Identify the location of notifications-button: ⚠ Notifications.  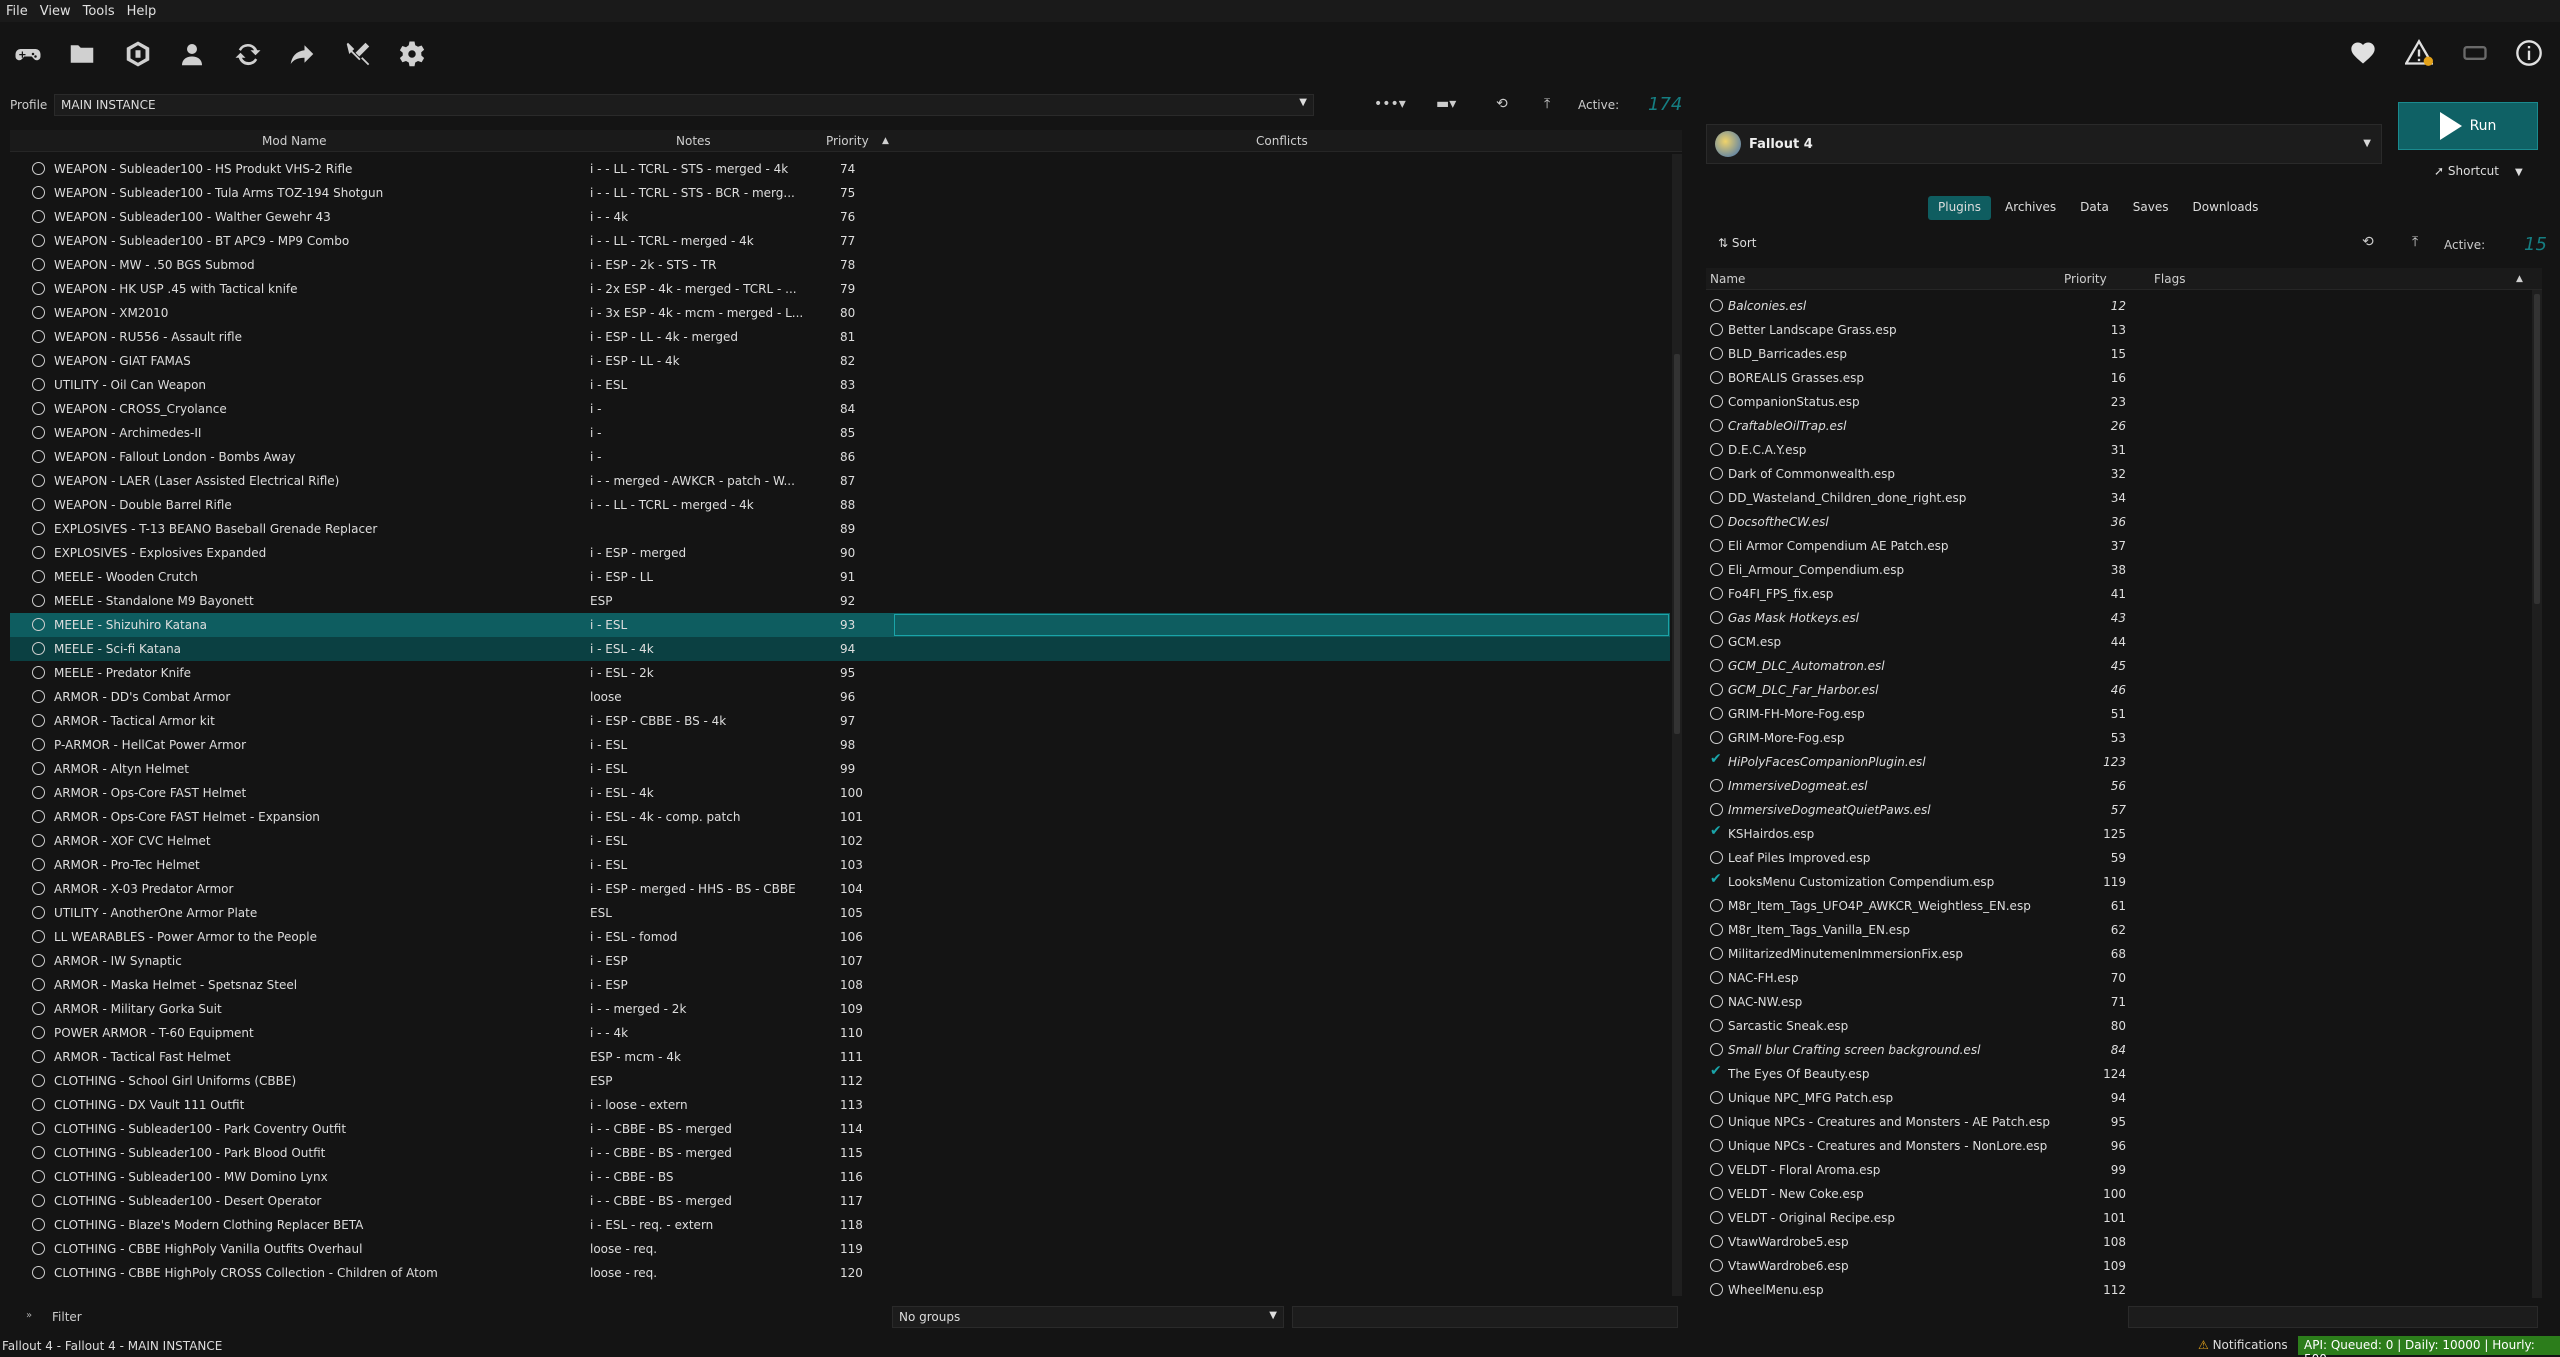
(2243, 1345).